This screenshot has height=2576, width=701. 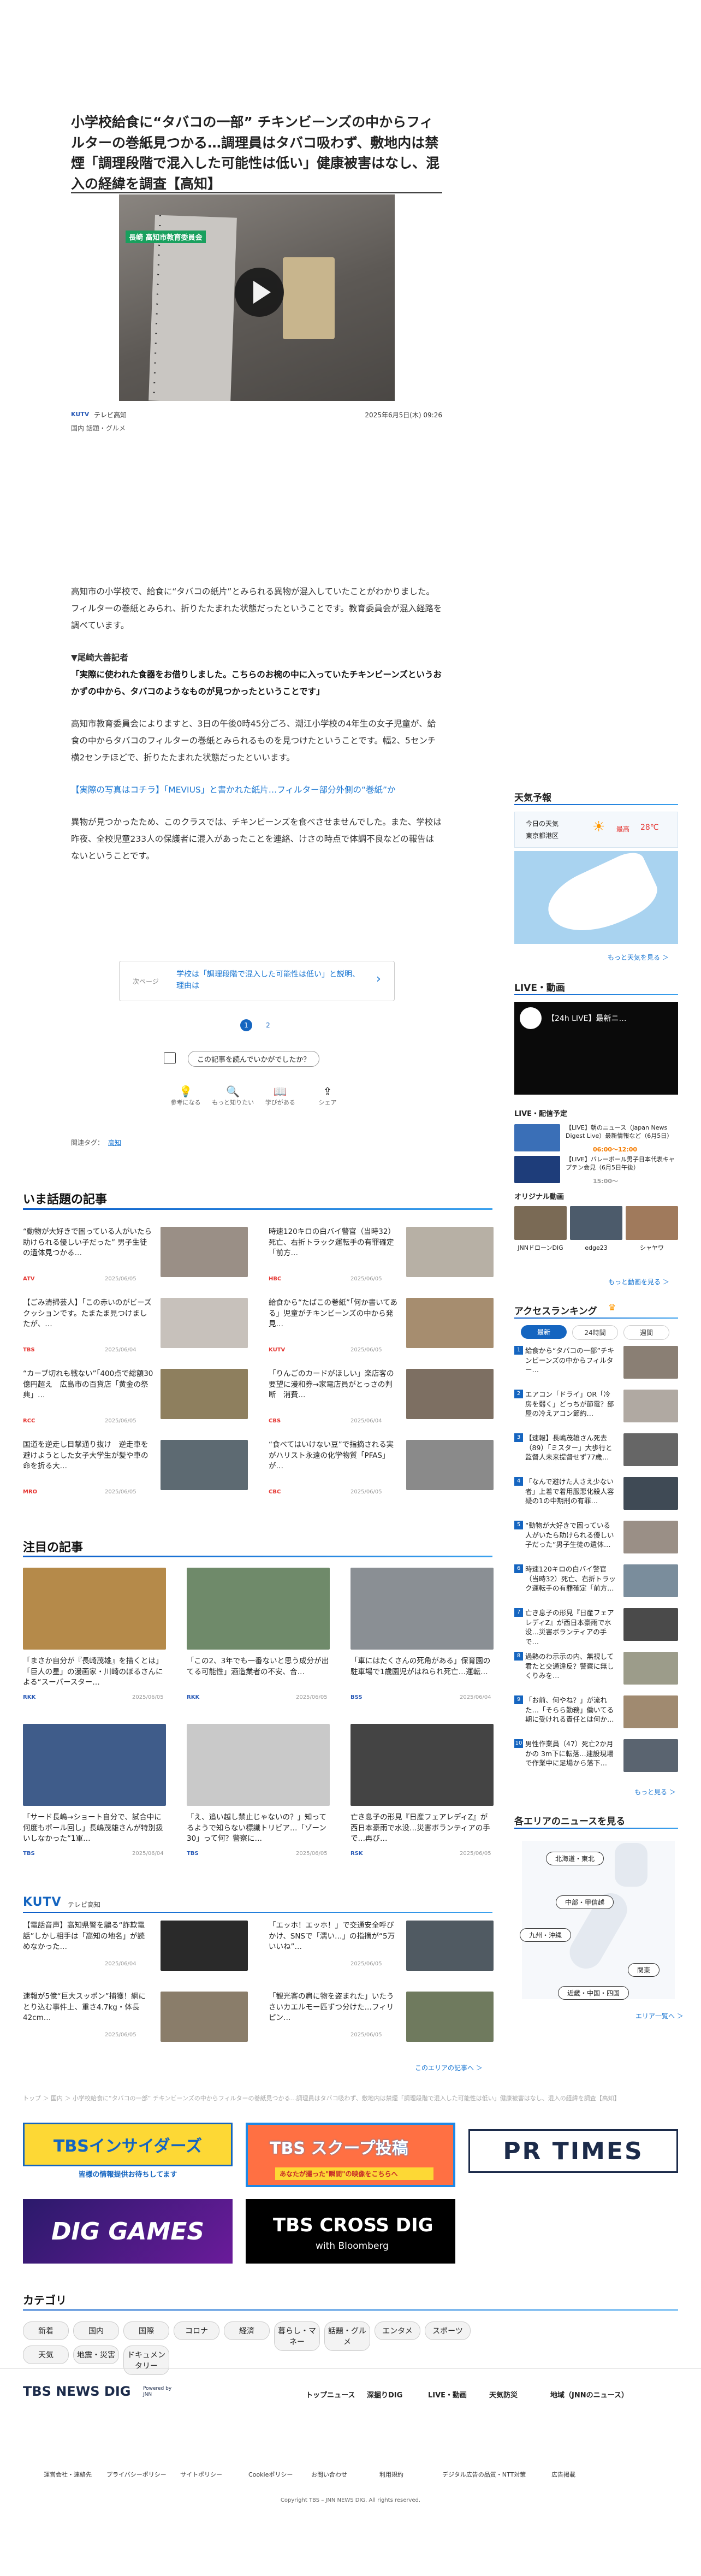 What do you see at coordinates (589, 2394) in the screenshot?
I see `footer-nav-item: 地域（JNNのニュース）` at bounding box center [589, 2394].